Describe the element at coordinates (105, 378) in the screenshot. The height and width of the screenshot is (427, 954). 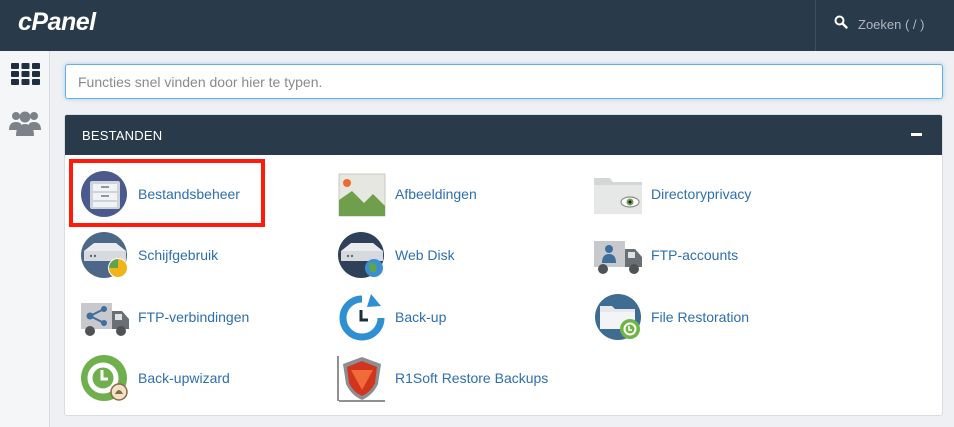
I see `backup-wizard-icon` at that location.